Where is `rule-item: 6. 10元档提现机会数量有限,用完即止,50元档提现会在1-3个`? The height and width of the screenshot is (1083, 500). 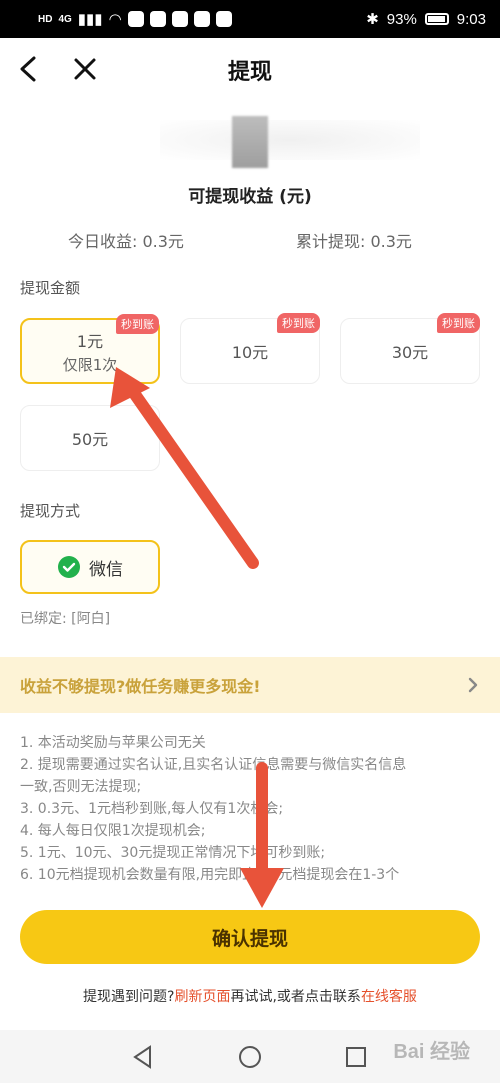 rule-item: 6. 10元档提现机会数量有限,用完即止,50元档提现会在1-3个 is located at coordinates (210, 875).